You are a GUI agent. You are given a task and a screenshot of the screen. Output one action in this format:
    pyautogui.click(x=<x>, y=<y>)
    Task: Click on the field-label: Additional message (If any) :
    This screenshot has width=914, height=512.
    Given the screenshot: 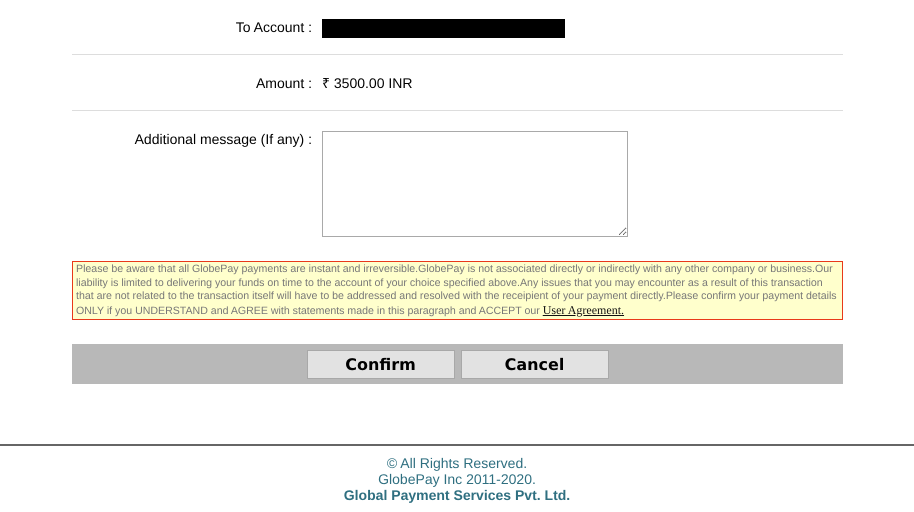 What is the action you would take?
    pyautogui.click(x=223, y=139)
    